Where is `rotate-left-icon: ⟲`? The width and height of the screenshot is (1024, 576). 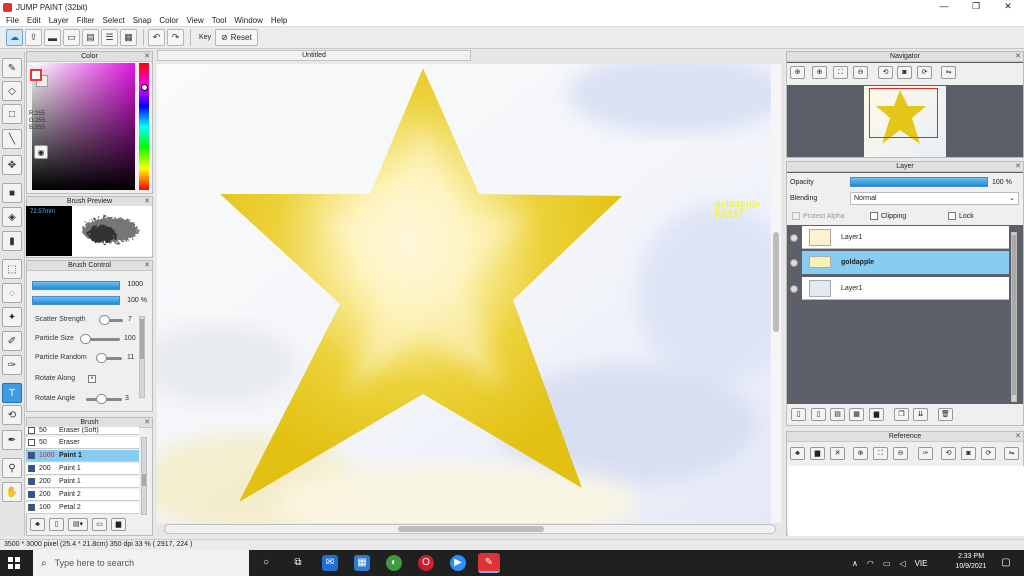
rotate-left-icon: ⟲ is located at coordinates (885, 72).